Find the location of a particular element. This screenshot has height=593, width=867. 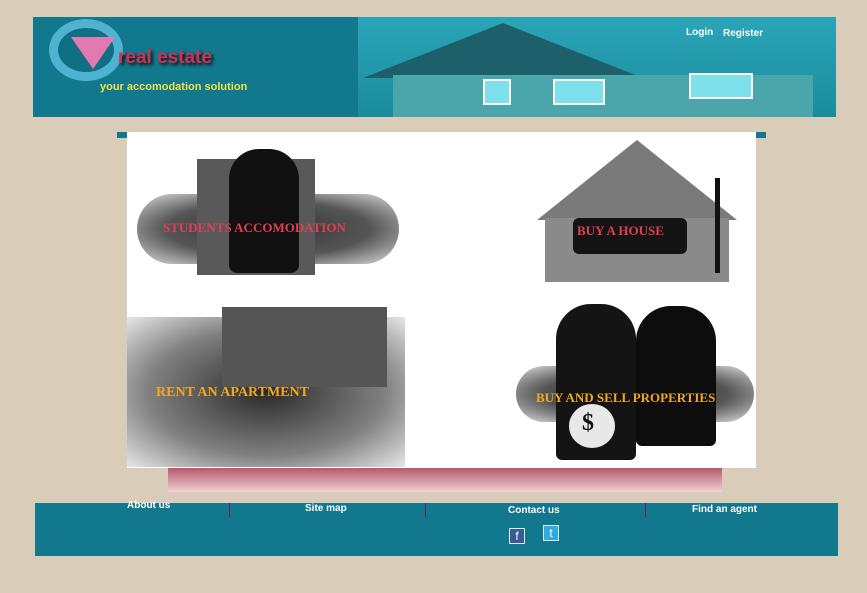

sign-post is located at coordinates (717, 225).